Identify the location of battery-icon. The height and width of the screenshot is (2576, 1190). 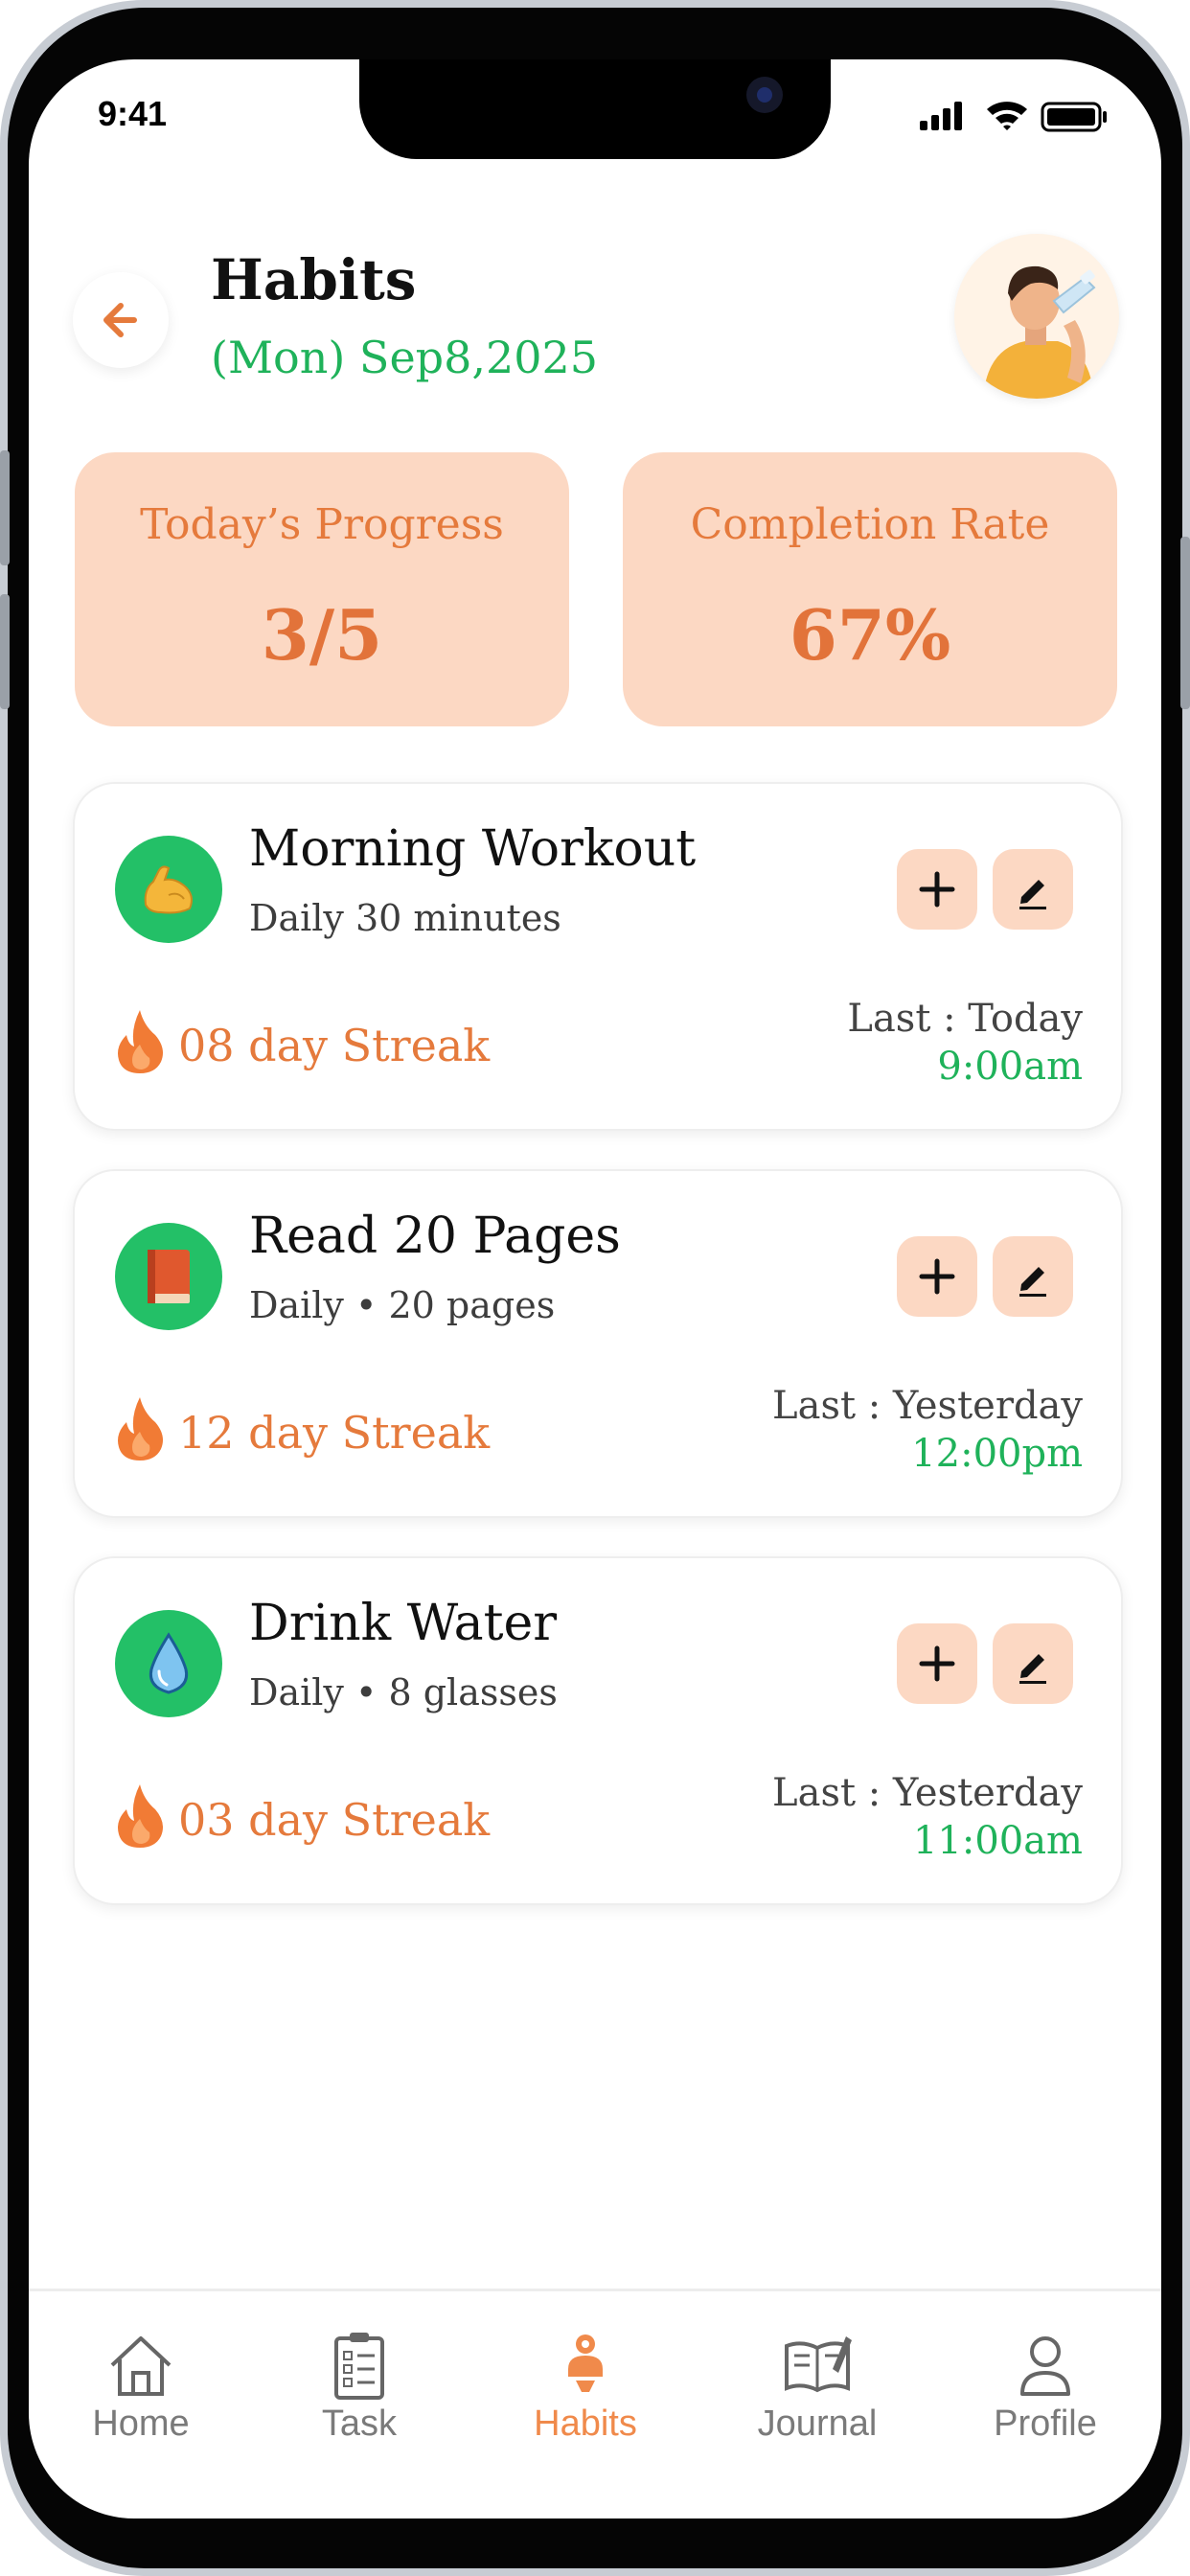
(1074, 117).